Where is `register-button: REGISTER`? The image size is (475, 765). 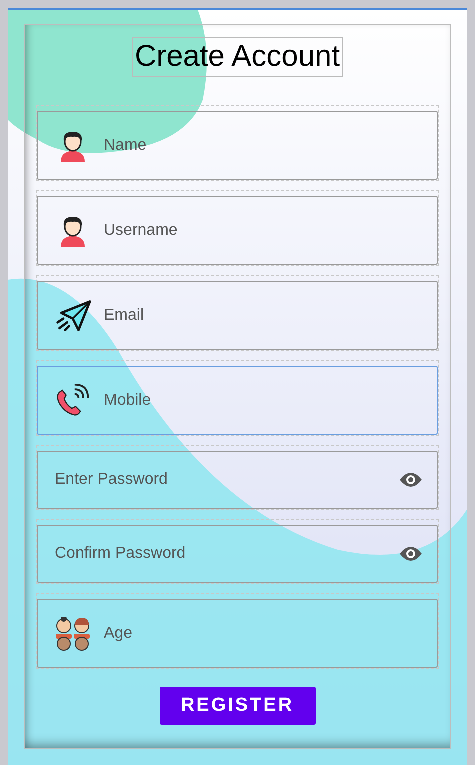 register-button: REGISTER is located at coordinates (238, 706).